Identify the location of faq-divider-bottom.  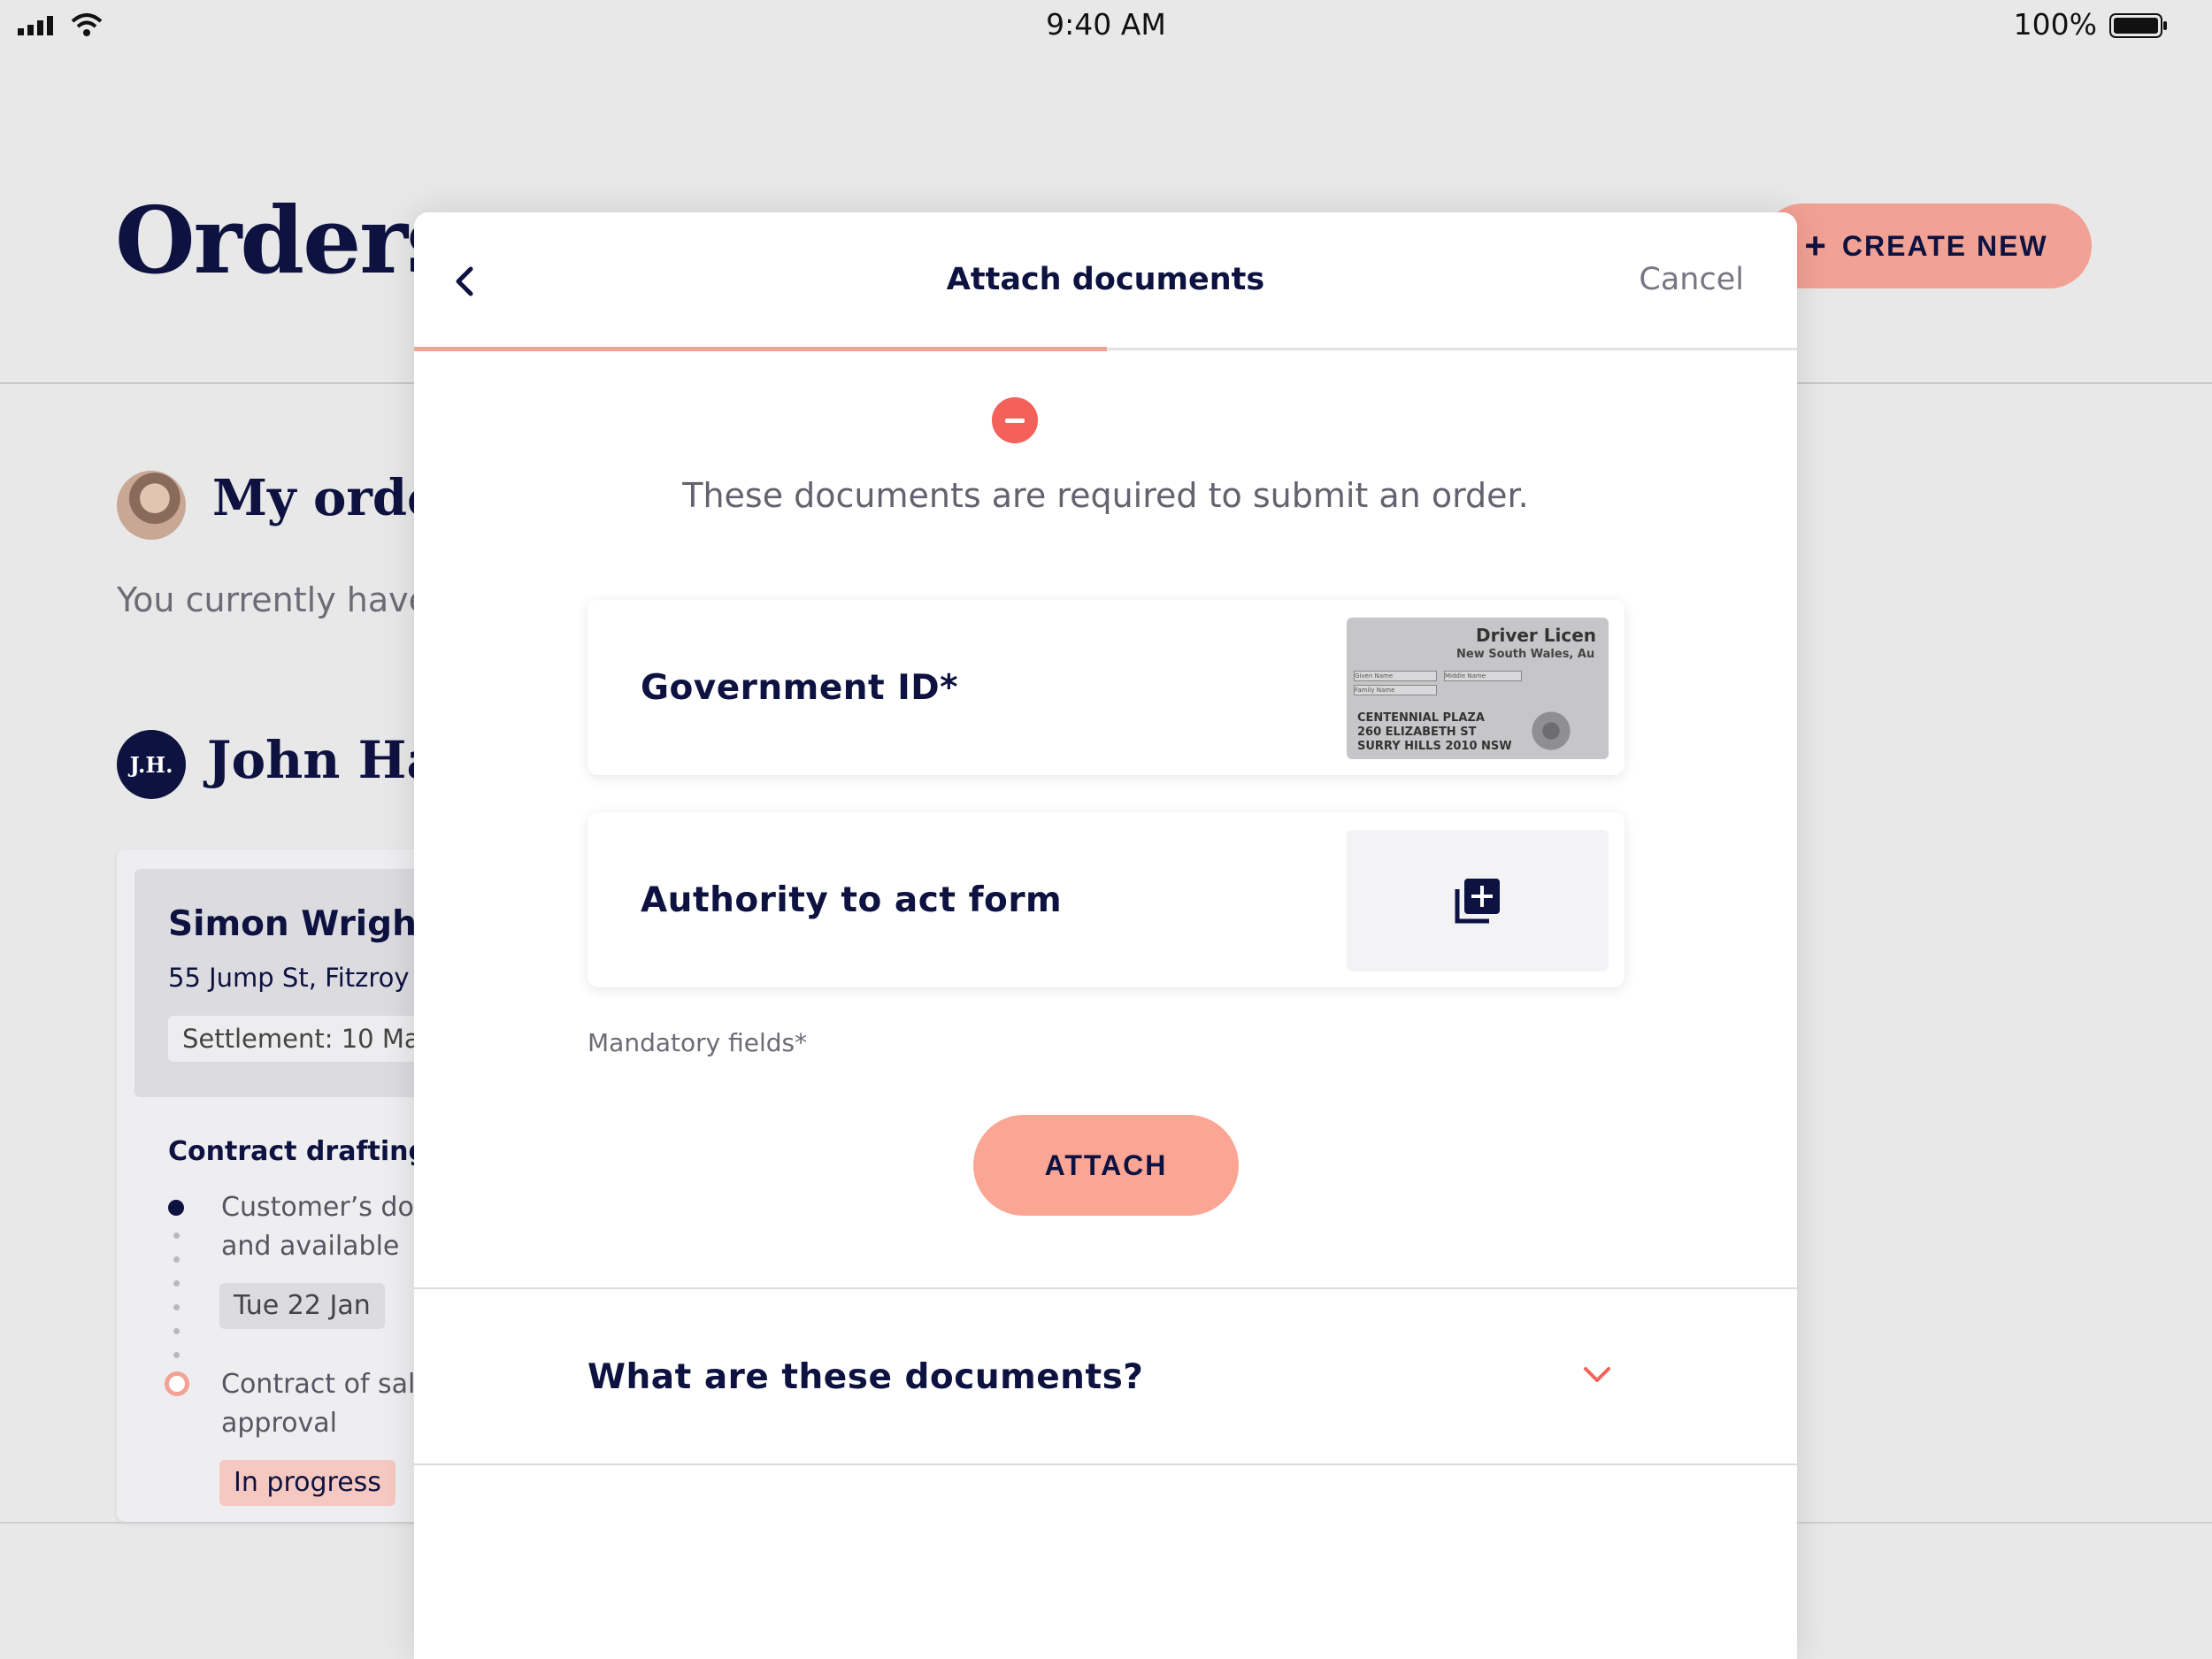
(1106, 1464).